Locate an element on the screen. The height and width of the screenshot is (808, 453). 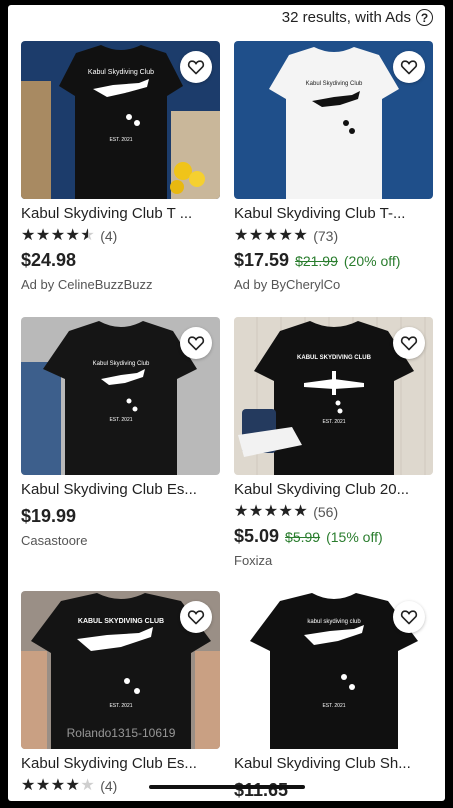
price-row: $17.59 $21.99 (20% off) is located at coordinates (333, 261).